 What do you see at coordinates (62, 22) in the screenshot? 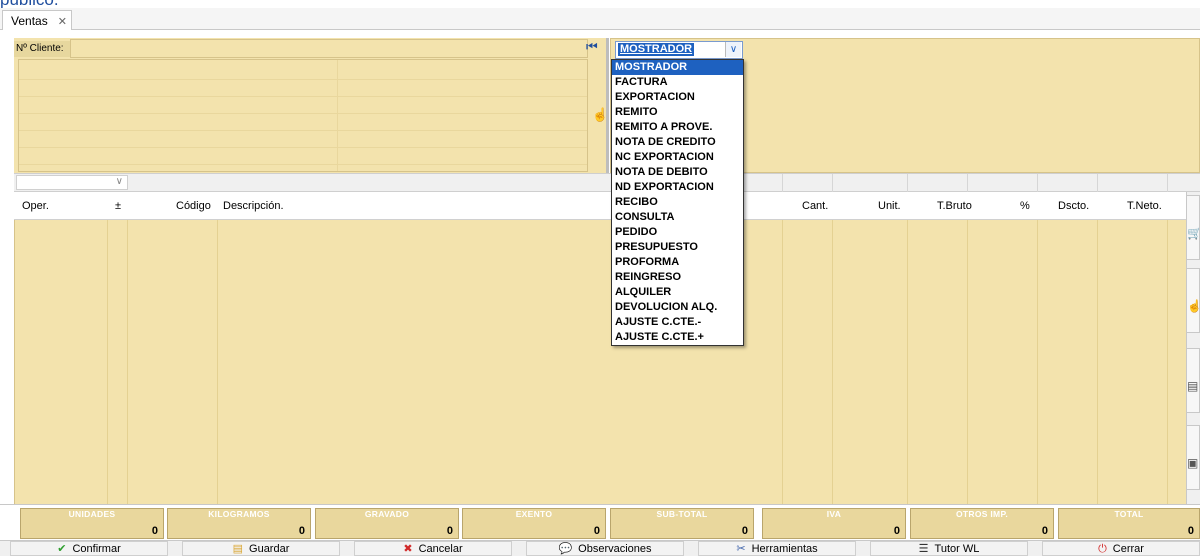
I see `close-icon: ✕` at bounding box center [62, 22].